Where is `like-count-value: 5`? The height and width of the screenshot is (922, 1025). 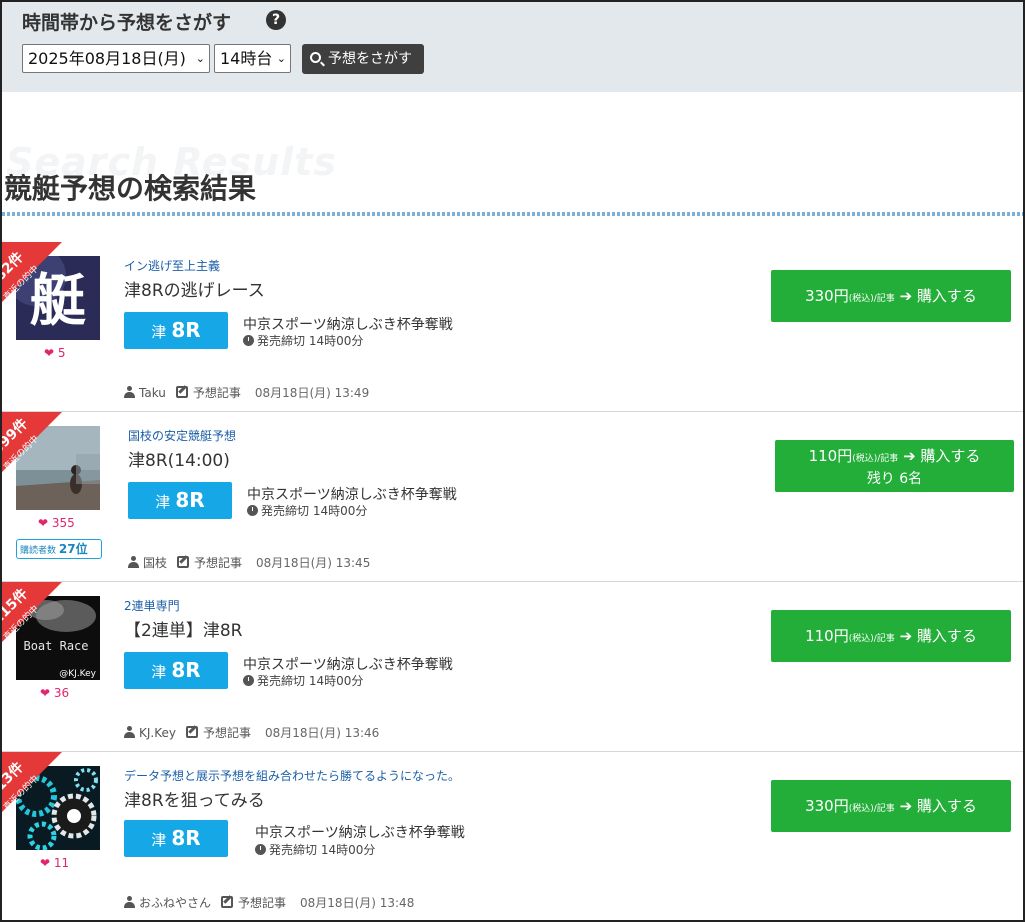
like-count-value: 5 is located at coordinates (61, 353).